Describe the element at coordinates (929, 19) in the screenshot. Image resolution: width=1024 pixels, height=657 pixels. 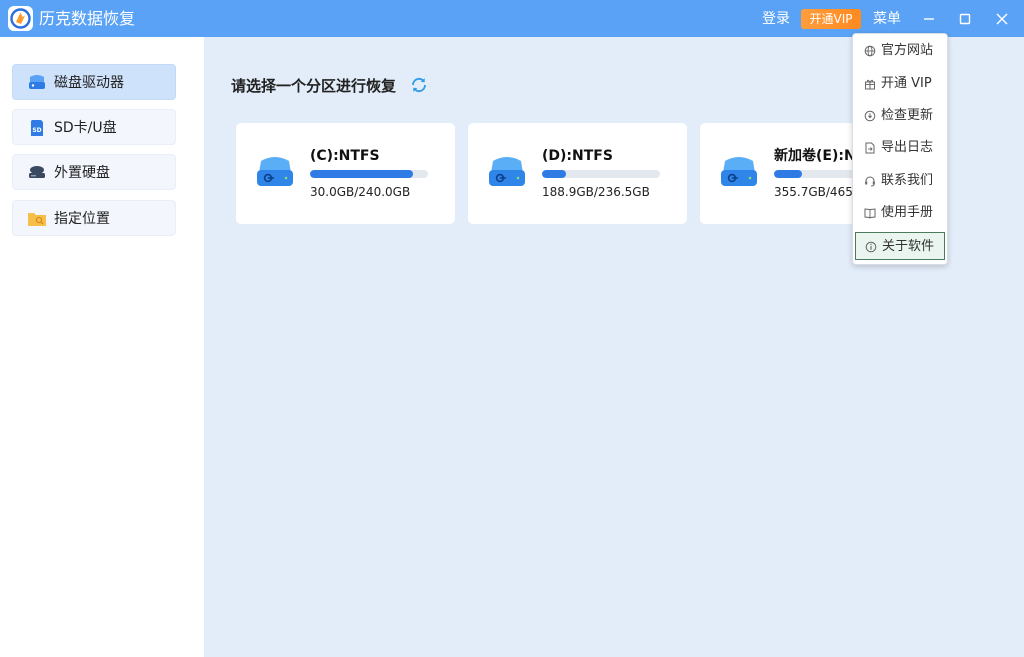
I see `minimize-icon` at that location.